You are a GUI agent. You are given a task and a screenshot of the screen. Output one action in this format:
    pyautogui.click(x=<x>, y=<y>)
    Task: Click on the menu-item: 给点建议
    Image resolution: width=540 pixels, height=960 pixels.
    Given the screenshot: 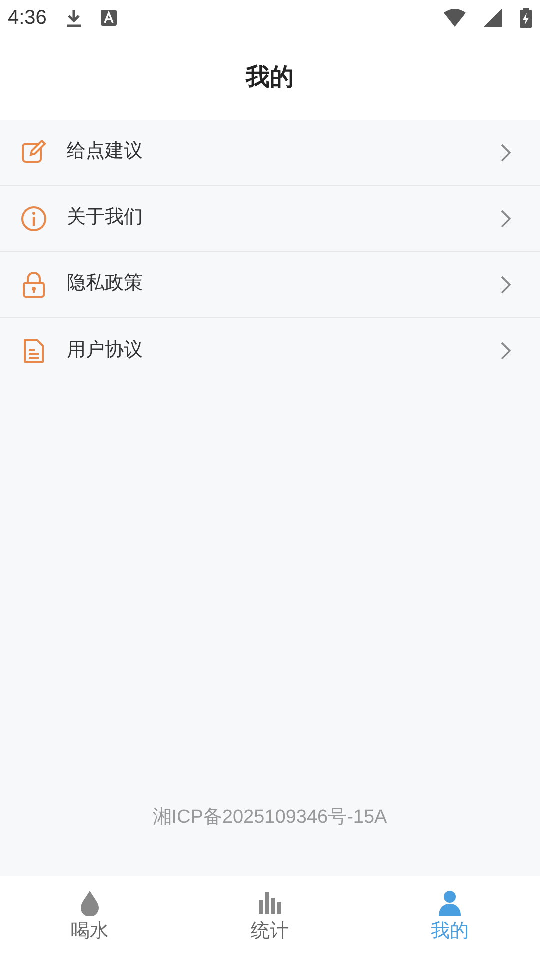 What is the action you would take?
    pyautogui.click(x=270, y=153)
    